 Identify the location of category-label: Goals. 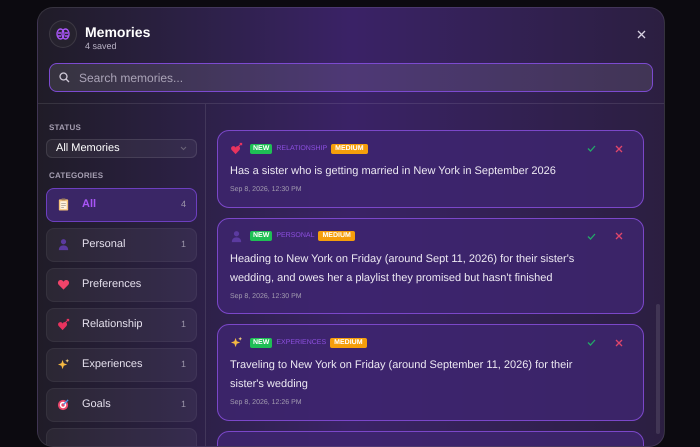
(97, 404).